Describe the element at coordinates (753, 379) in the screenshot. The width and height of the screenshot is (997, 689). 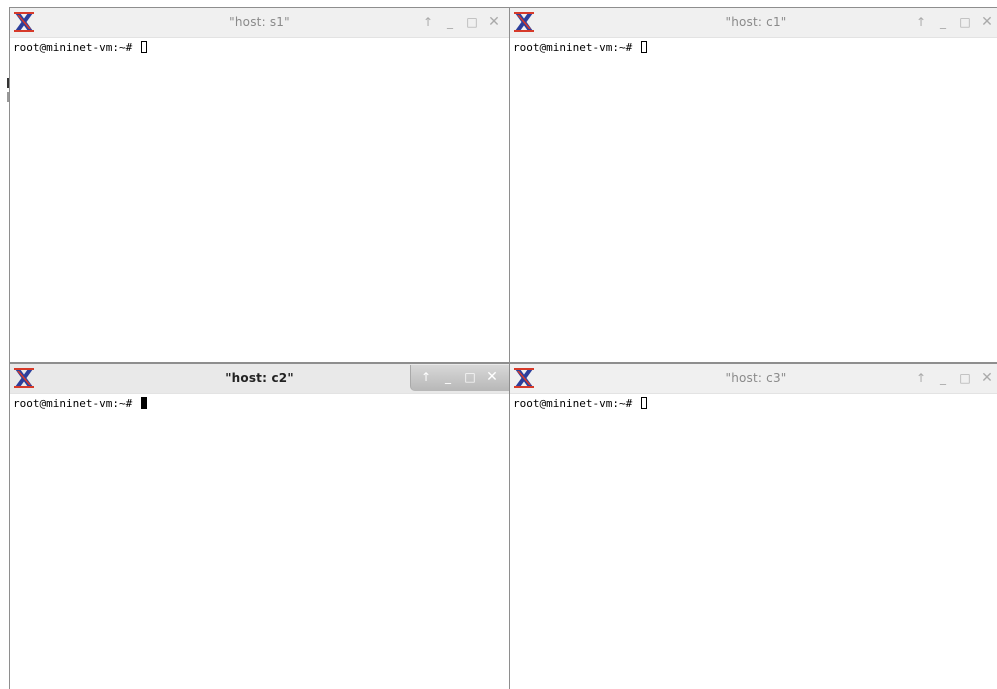
I see `titlebar: "host: c3" ↑ _ □ ✕` at that location.